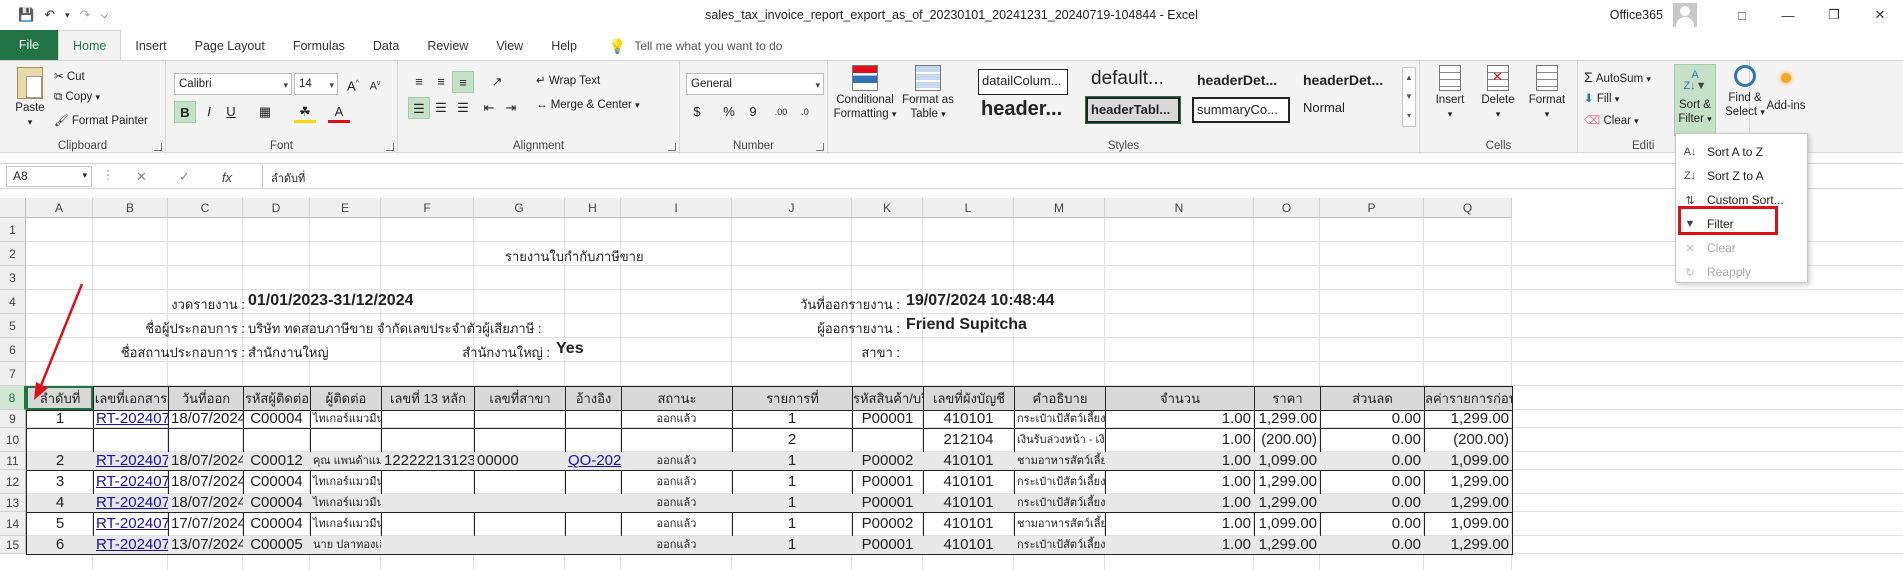 This screenshot has height=570, width=1903. I want to click on row-header-1: 1, so click(13, 230).